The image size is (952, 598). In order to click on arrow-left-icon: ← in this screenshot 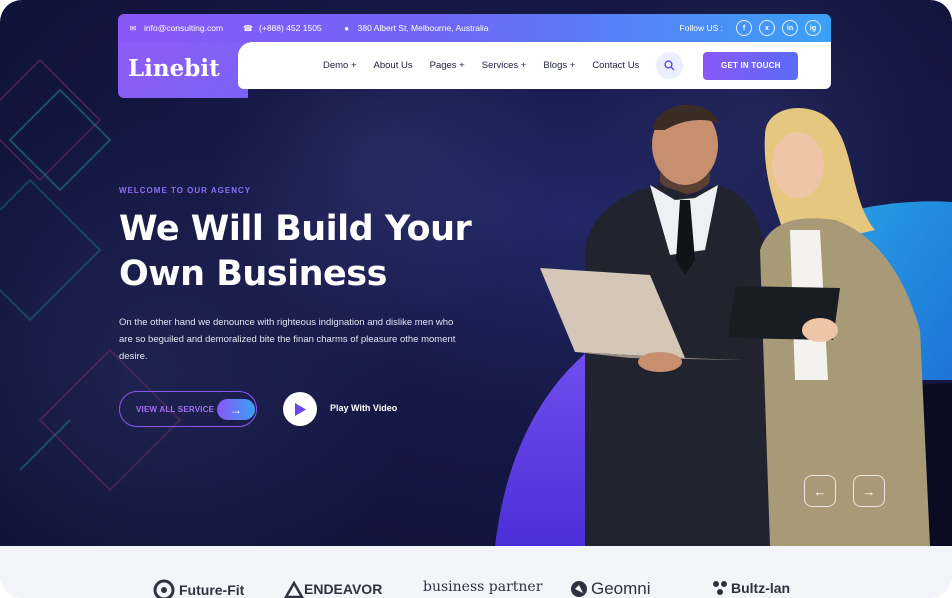, I will do `click(820, 491)`.